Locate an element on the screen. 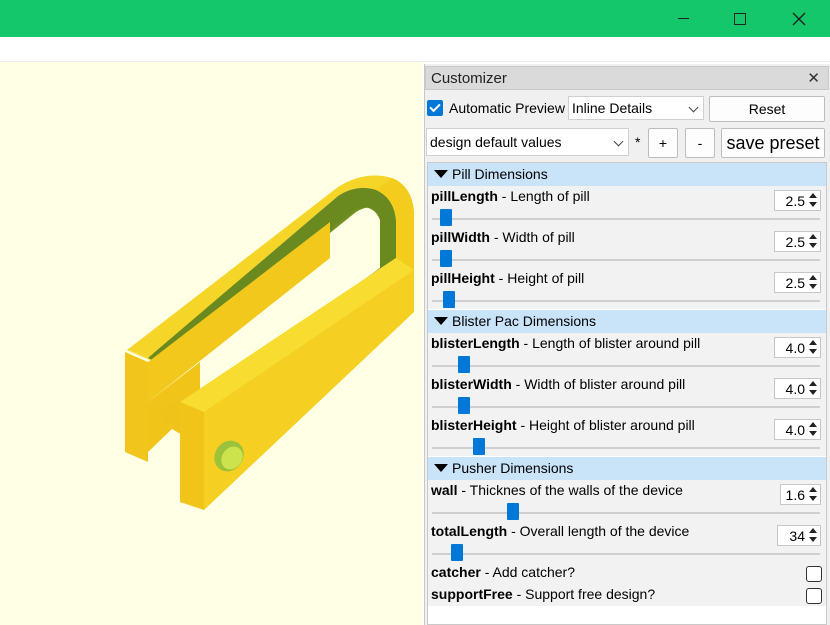 The height and width of the screenshot is (625, 830). add-preset-label: + is located at coordinates (663, 143).